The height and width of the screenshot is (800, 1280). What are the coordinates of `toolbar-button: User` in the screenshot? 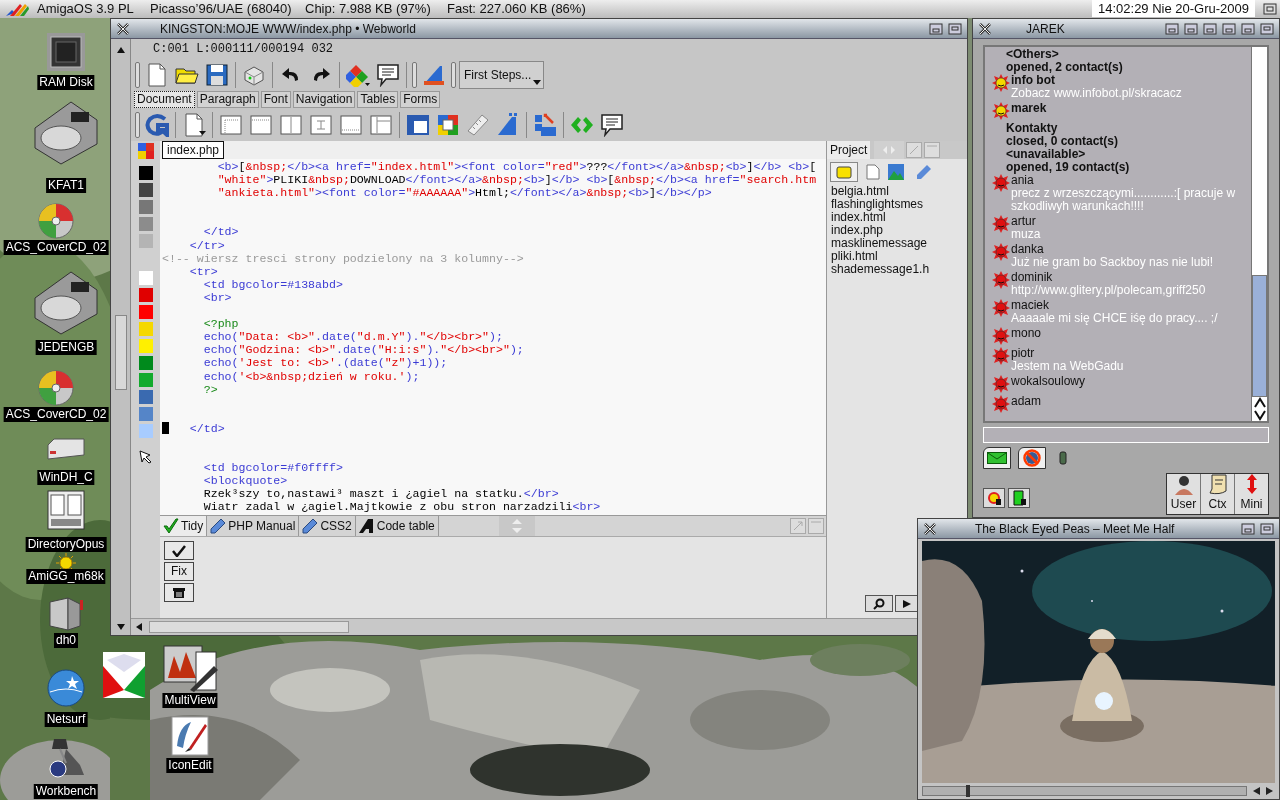 It's located at (1183, 494).